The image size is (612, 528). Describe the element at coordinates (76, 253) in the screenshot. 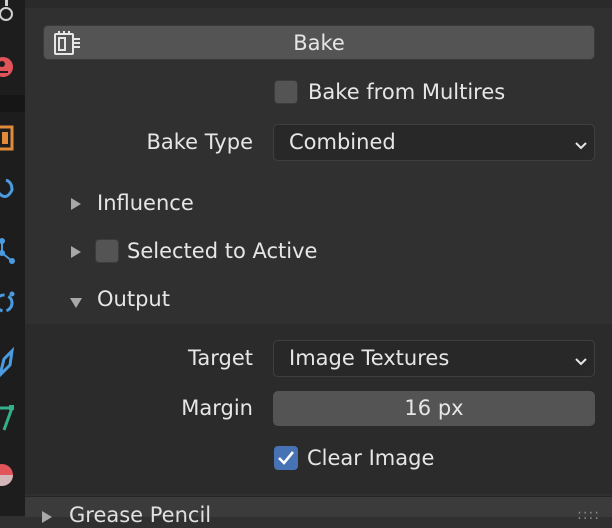

I see `selected-to-active-expand-icon` at that location.